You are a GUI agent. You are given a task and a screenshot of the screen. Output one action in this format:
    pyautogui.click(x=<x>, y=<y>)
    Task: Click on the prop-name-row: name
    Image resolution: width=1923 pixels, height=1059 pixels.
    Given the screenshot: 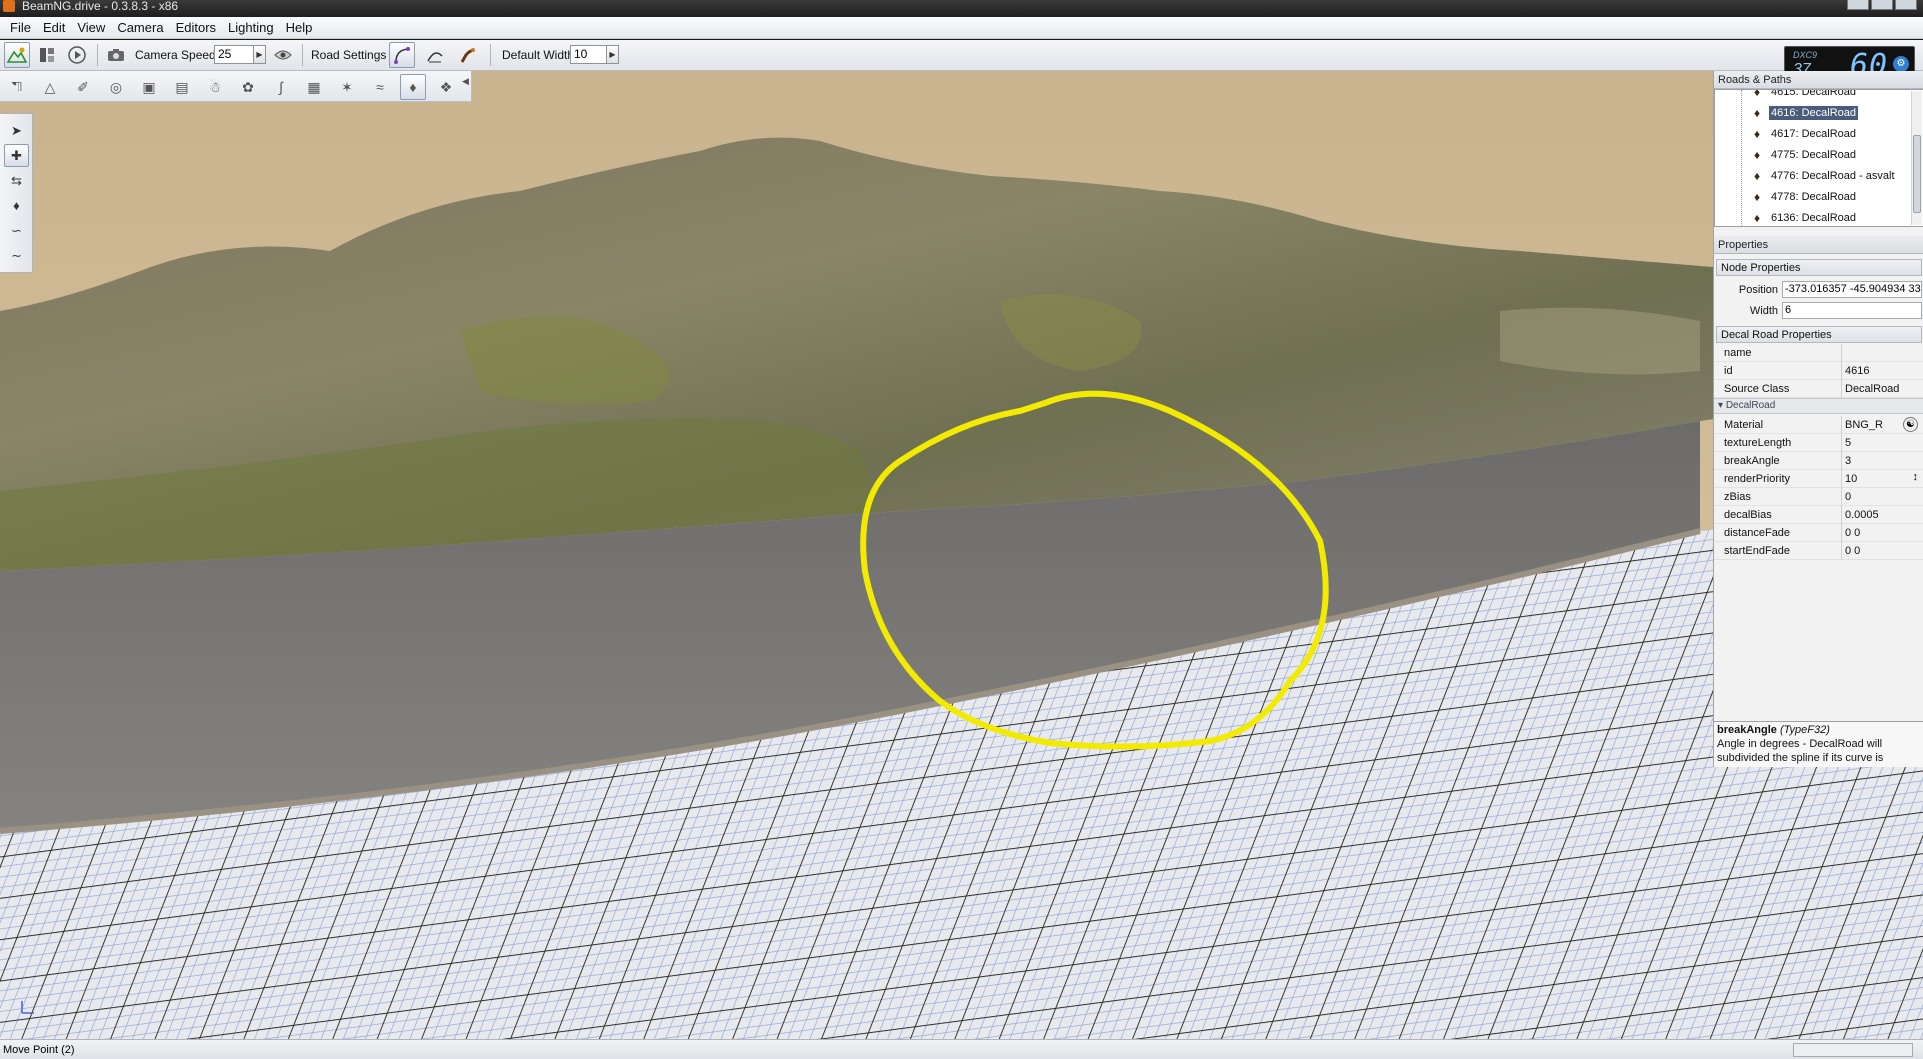 What is the action you would take?
    pyautogui.click(x=1818, y=353)
    